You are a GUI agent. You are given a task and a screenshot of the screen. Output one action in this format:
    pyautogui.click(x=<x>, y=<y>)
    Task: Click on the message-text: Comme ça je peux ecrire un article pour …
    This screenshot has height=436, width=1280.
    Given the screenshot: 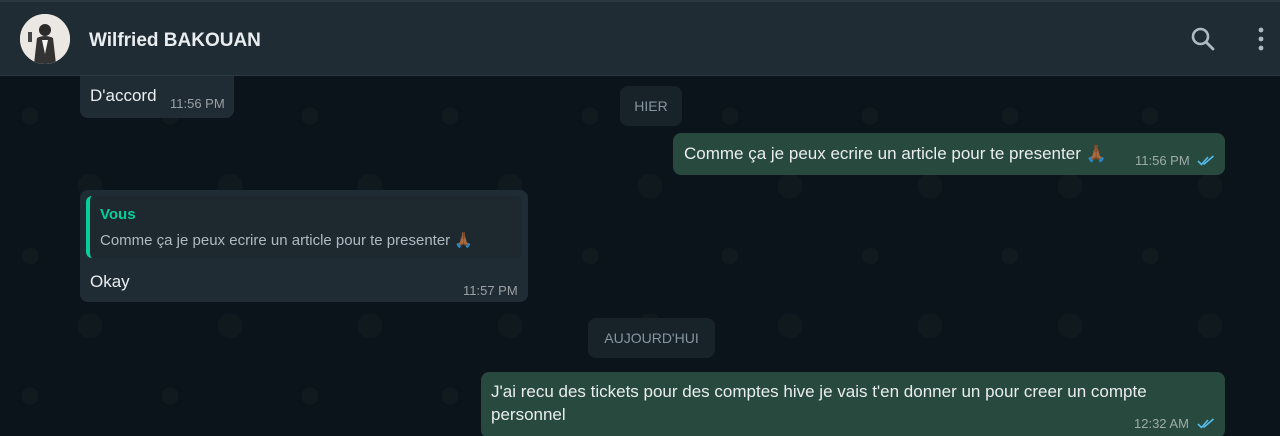 What is the action you would take?
    pyautogui.click(x=882, y=153)
    